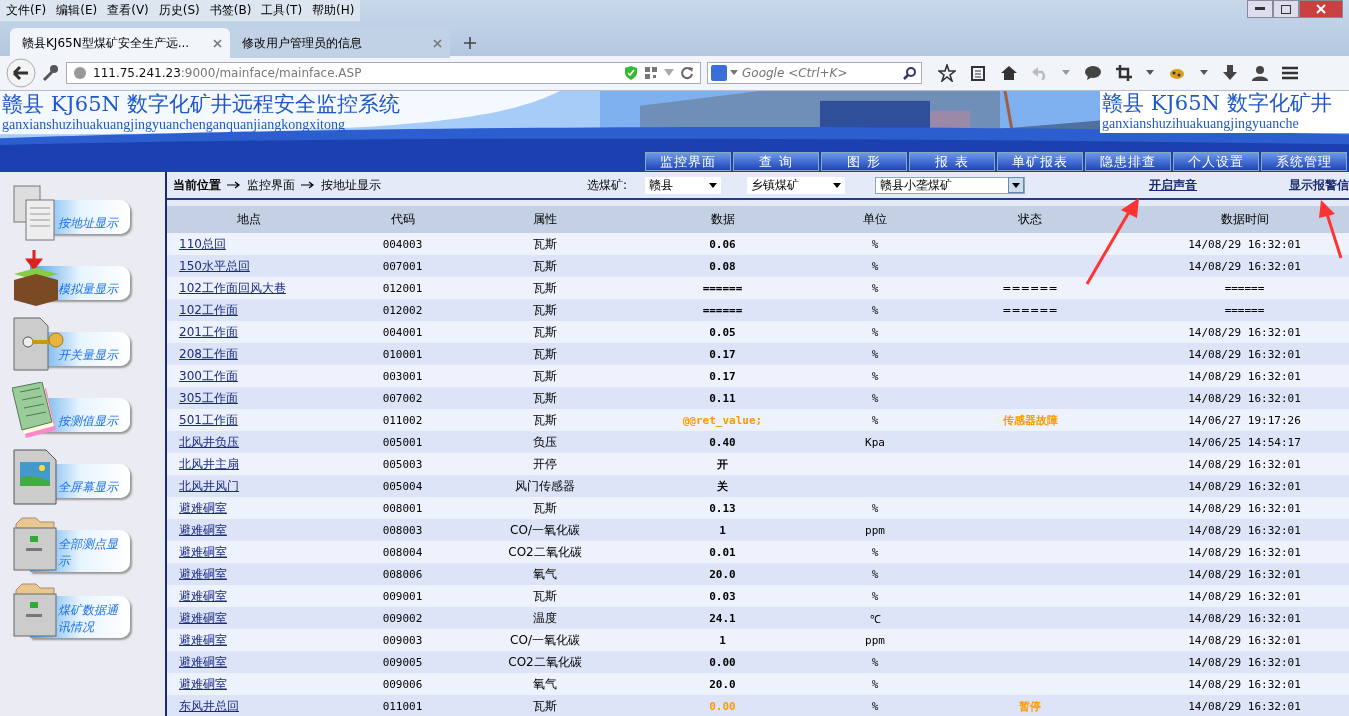  What do you see at coordinates (1201, 124) in the screenshot?
I see `system-subtitle: ganxianshuzihuakuangjingyuanche` at bounding box center [1201, 124].